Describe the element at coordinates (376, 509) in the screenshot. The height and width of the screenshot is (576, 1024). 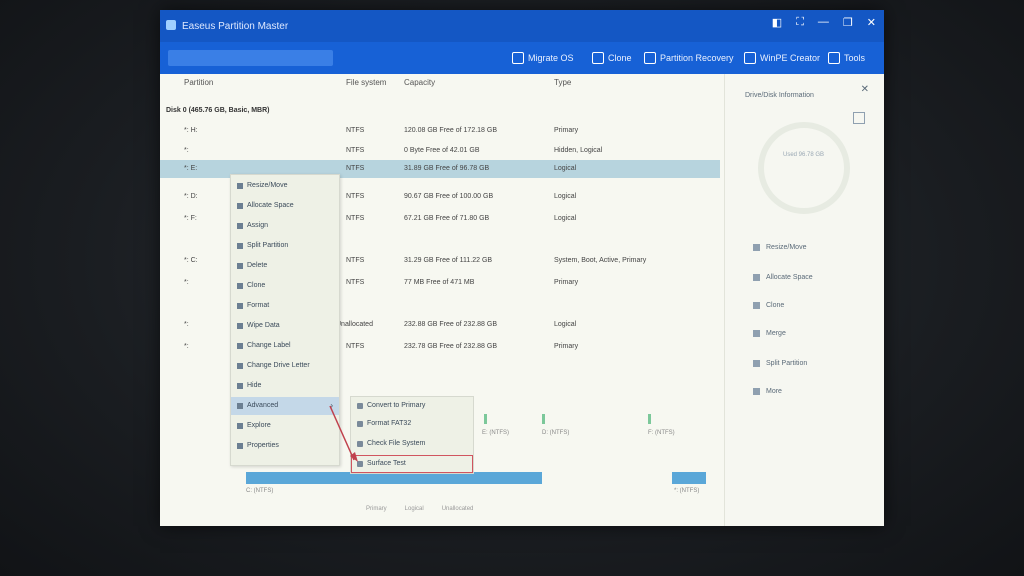
I see `legend-primary: Primary` at that location.